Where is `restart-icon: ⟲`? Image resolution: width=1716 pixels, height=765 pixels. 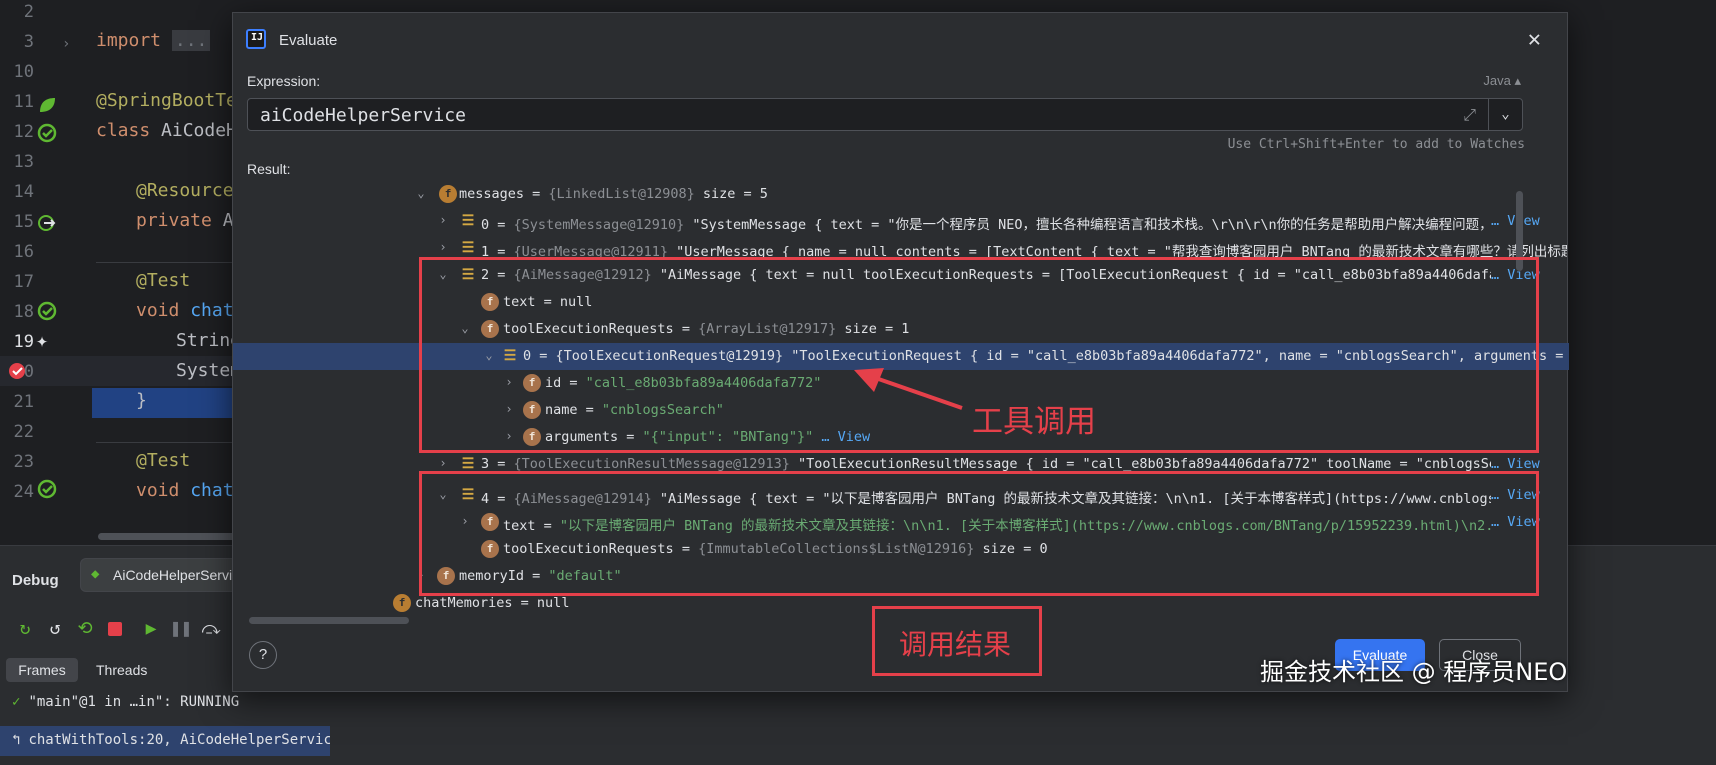 restart-icon: ⟲ is located at coordinates (85, 629).